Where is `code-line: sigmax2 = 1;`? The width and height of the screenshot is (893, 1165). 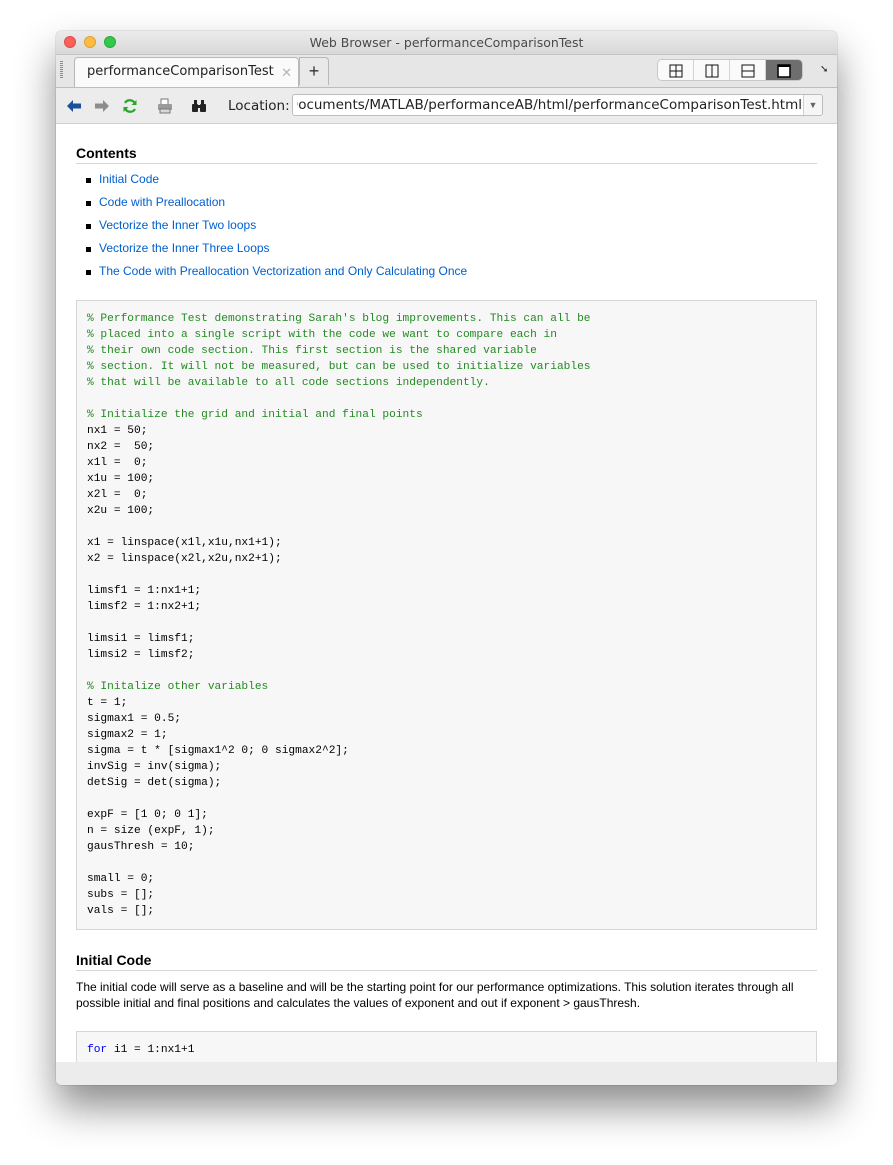 code-line: sigmax2 = 1; is located at coordinates (127, 735).